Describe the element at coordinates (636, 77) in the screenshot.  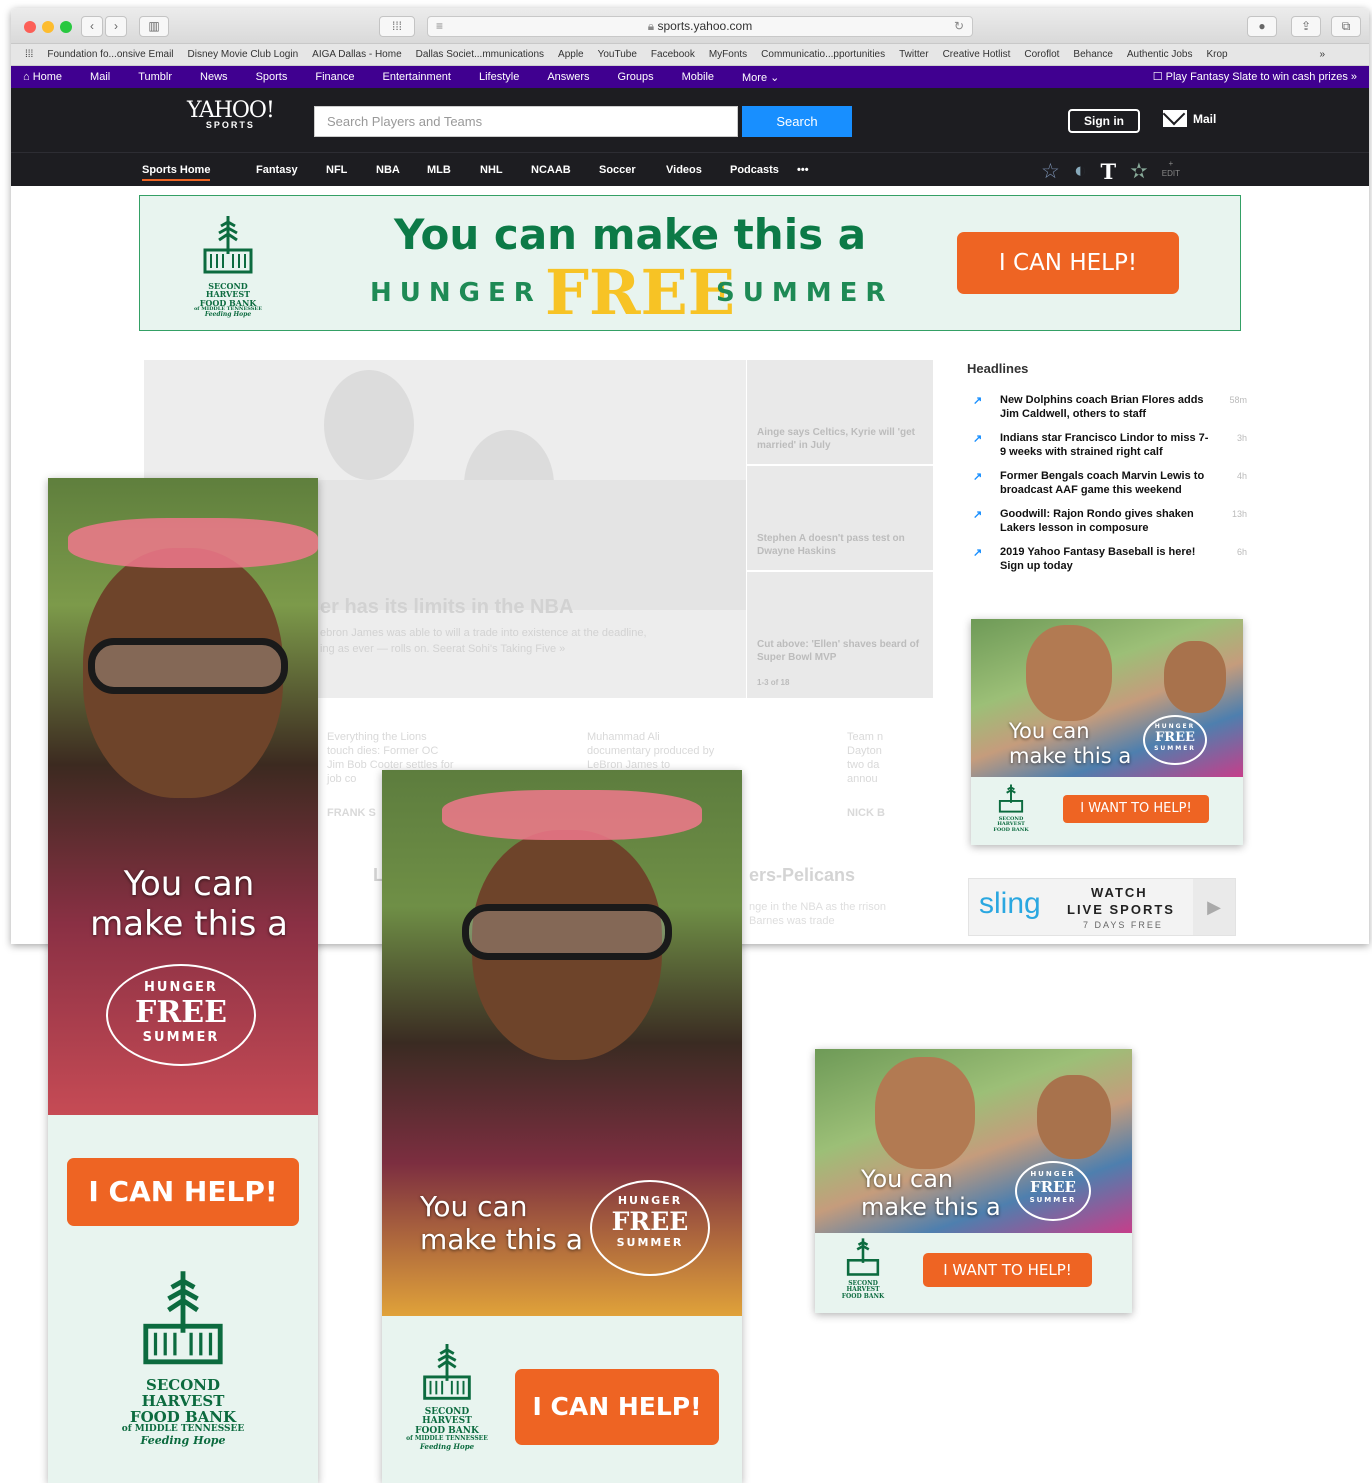
I see `nav-groups: Groups` at that location.